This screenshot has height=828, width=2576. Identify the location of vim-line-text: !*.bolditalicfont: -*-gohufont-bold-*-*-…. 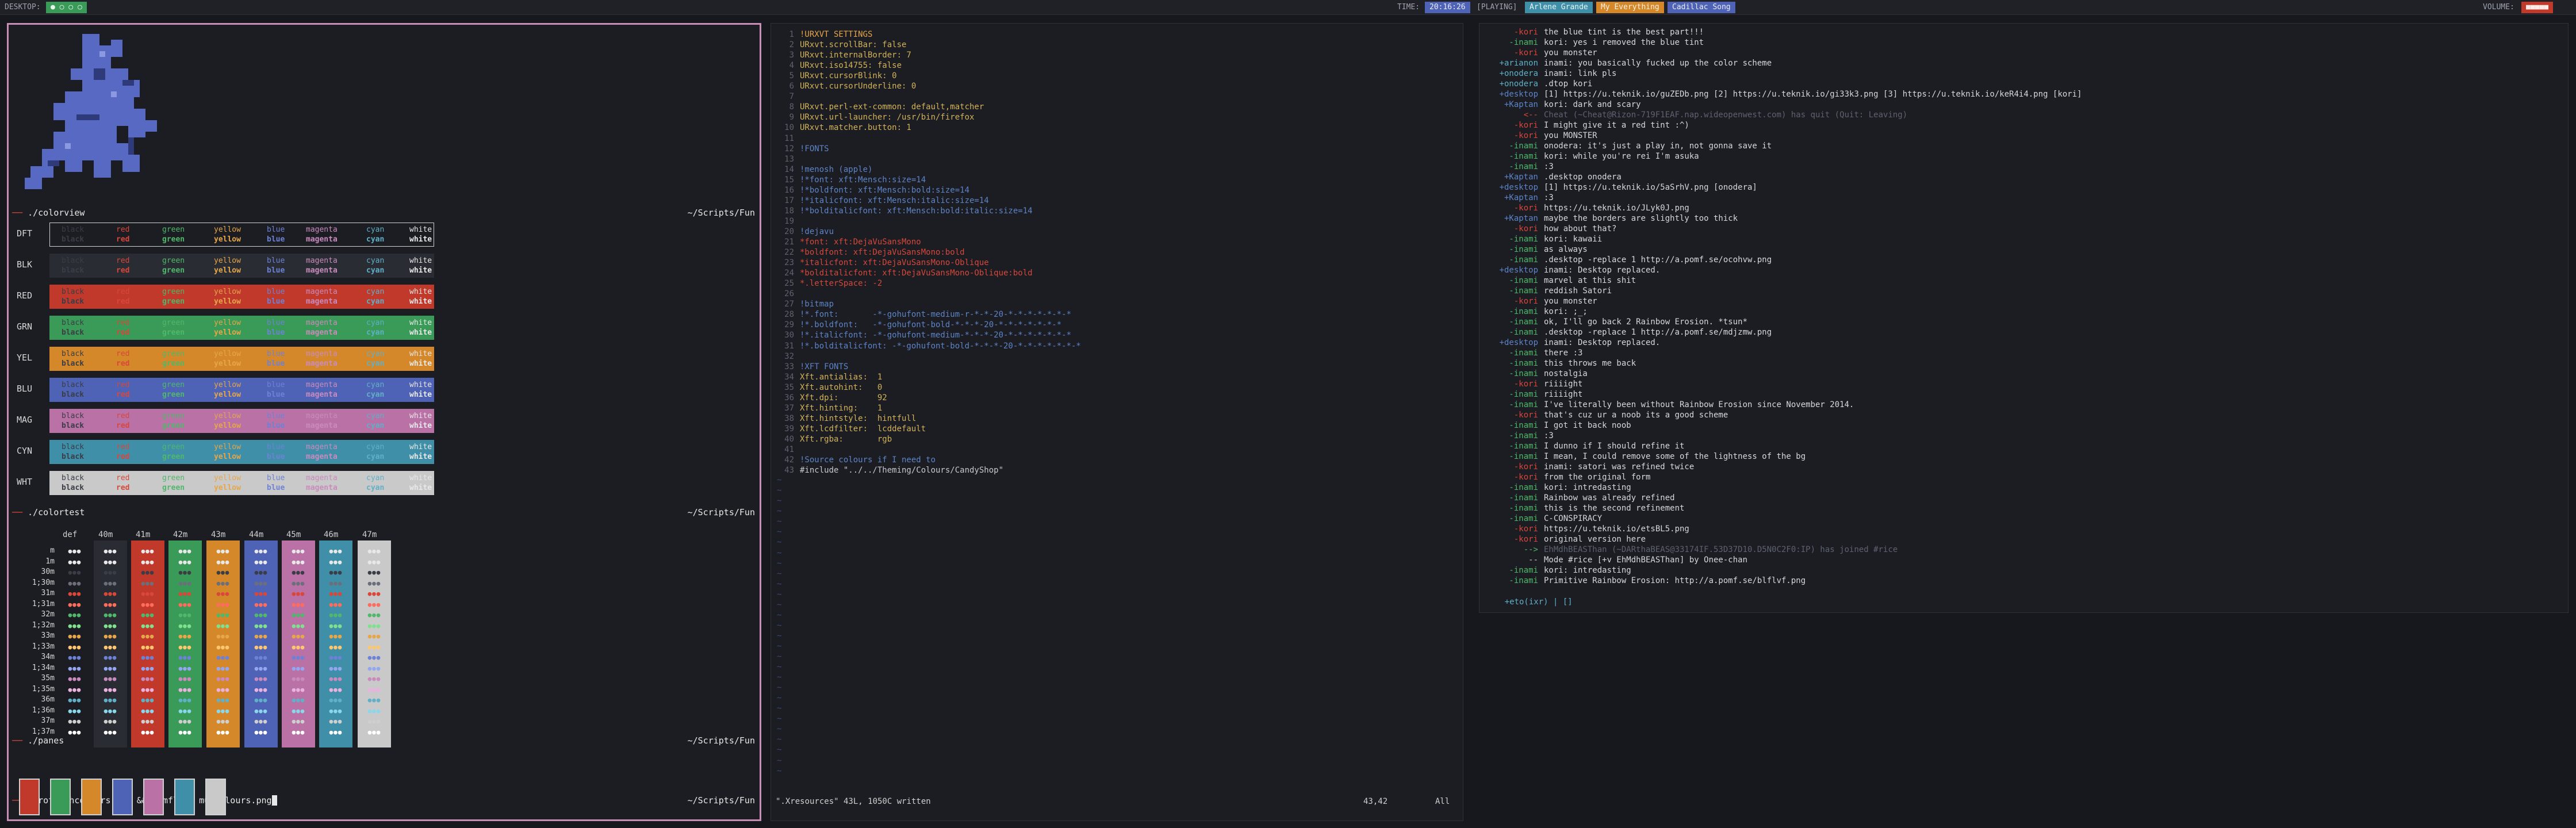
(940, 346).